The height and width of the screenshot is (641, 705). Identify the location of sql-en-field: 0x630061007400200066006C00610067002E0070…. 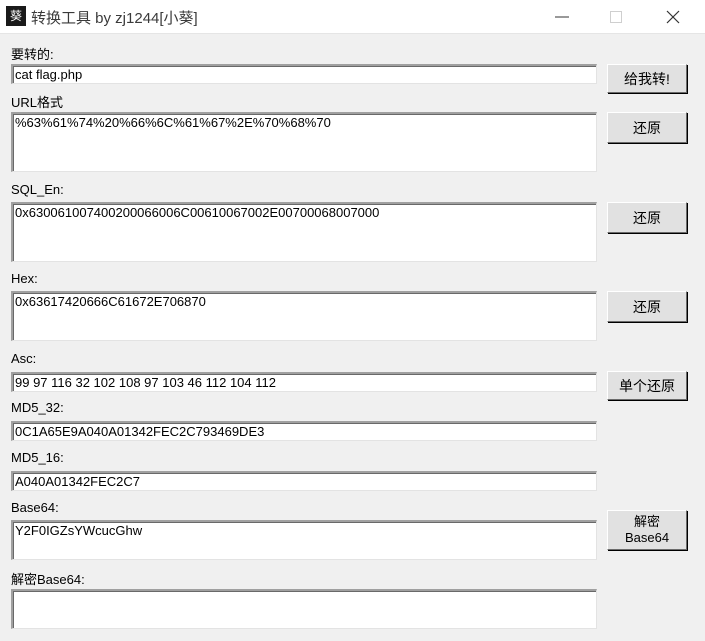
(304, 232).